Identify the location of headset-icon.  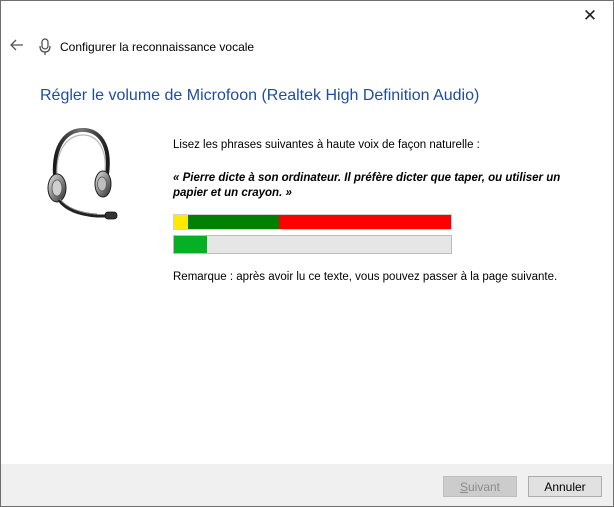
(82, 173).